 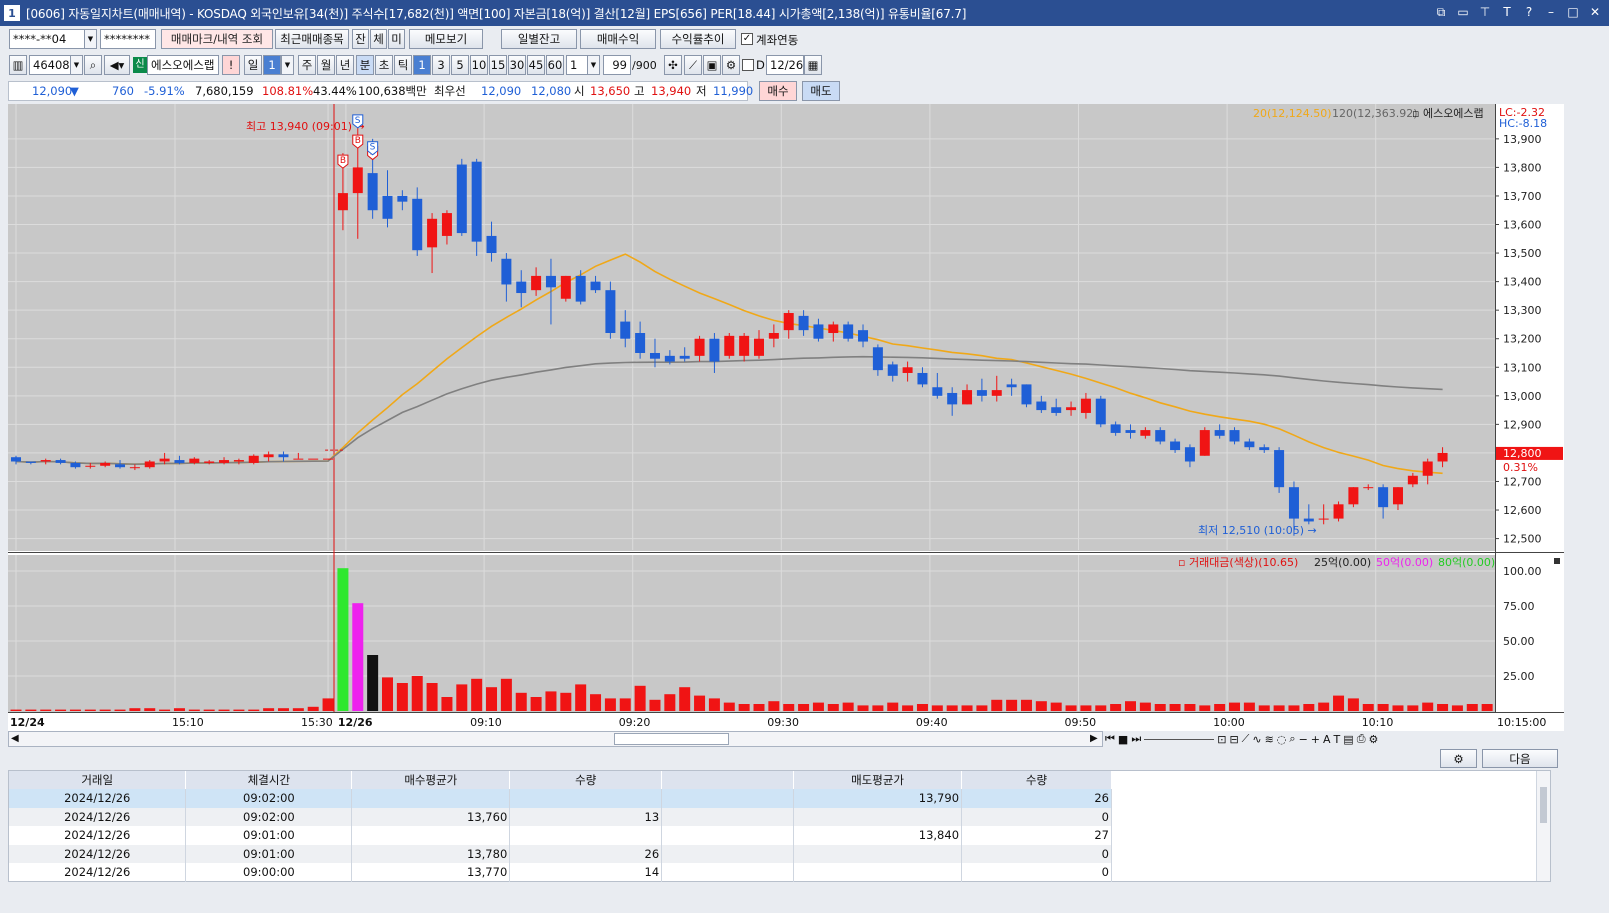 I want to click on rewind-icon: ⏮, so click(x=1110, y=739).